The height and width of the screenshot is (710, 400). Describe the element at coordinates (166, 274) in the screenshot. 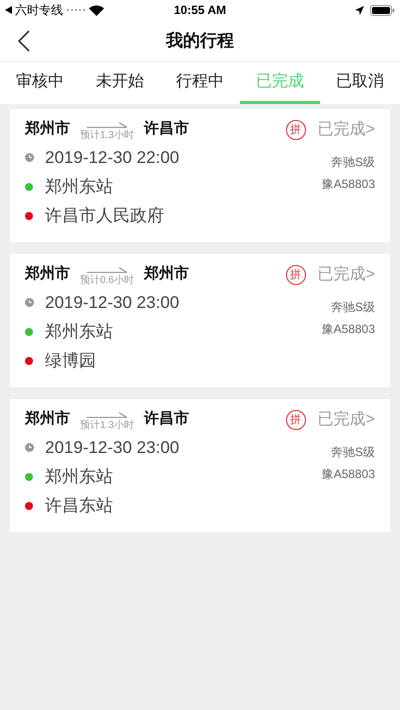

I see `destination-city: 郑州市` at that location.